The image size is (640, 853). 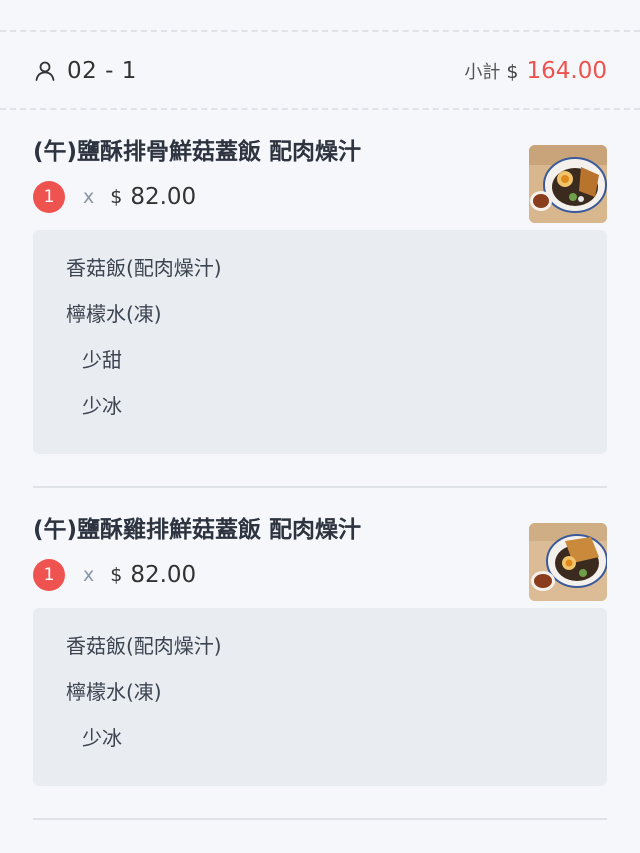 I want to click on option-subline: 少甜, so click(x=102, y=359).